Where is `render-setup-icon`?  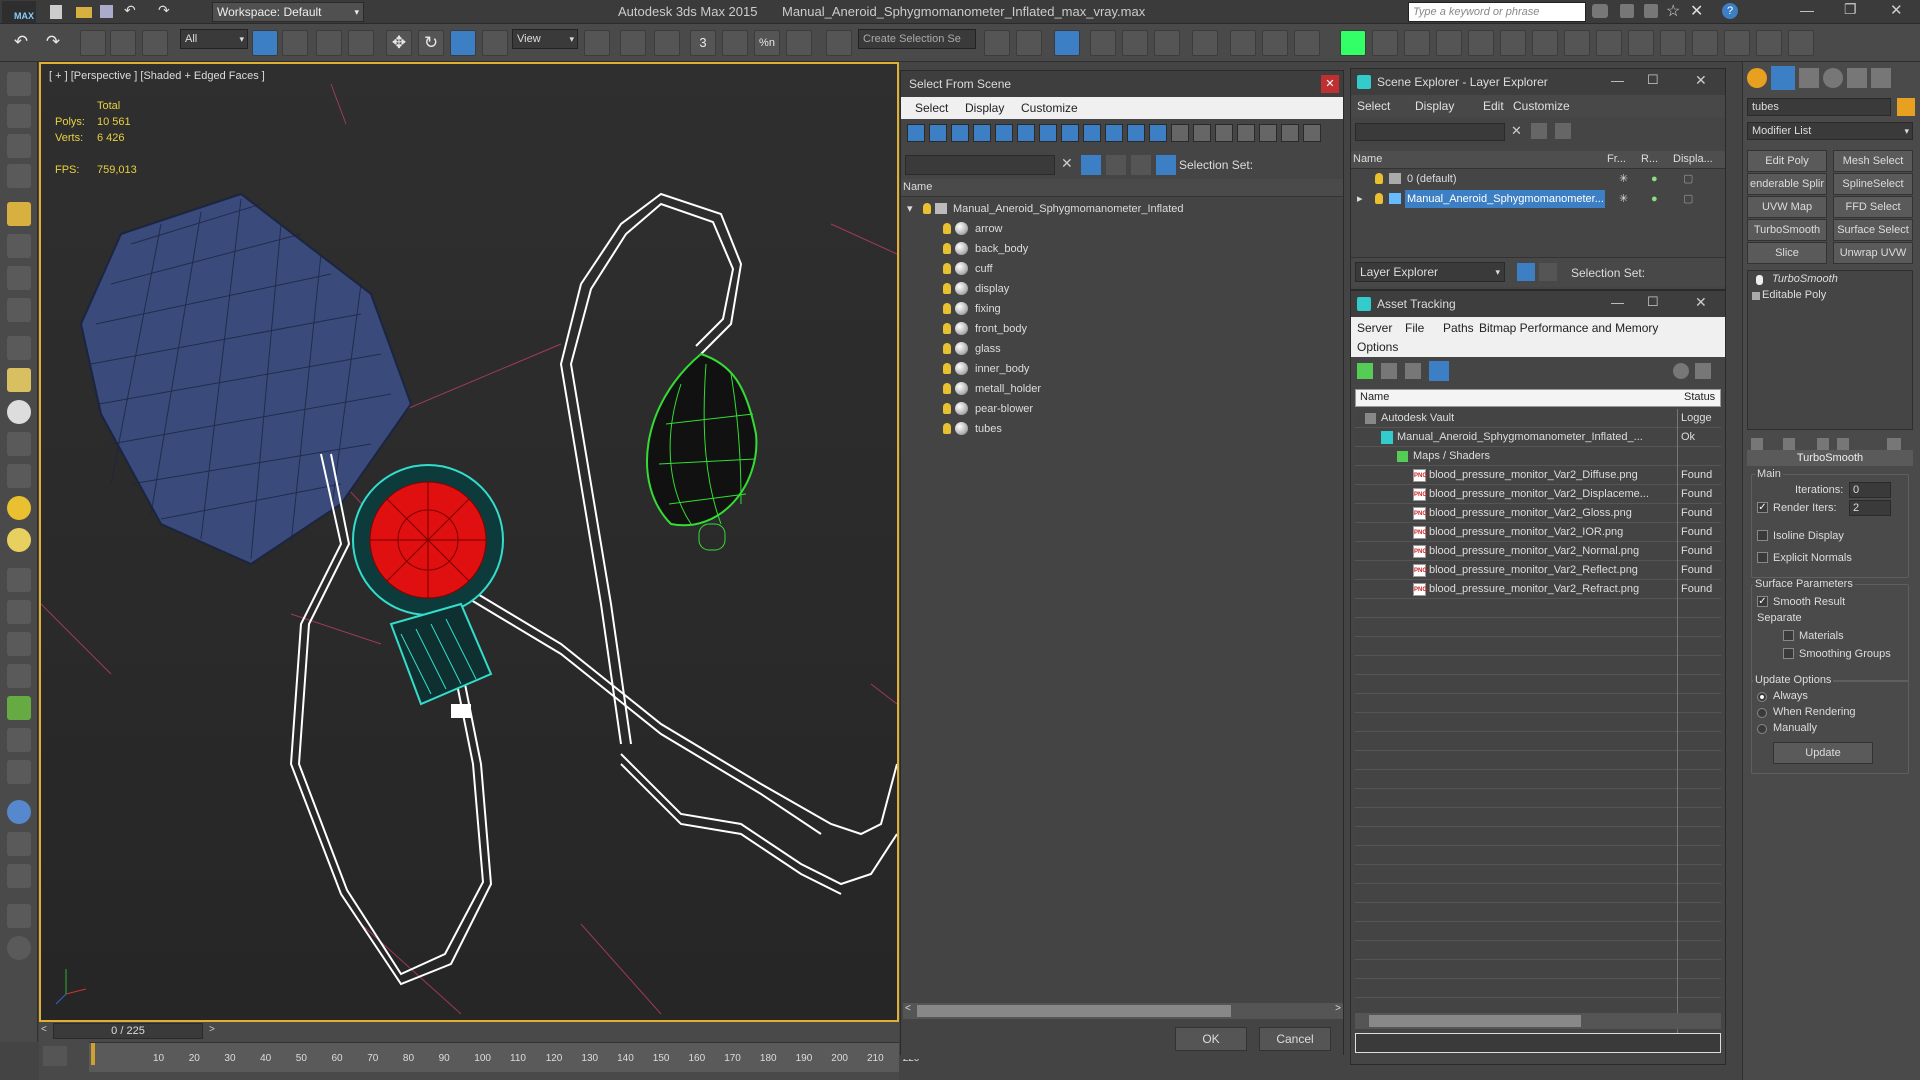 render-setup-icon is located at coordinates (1275, 43).